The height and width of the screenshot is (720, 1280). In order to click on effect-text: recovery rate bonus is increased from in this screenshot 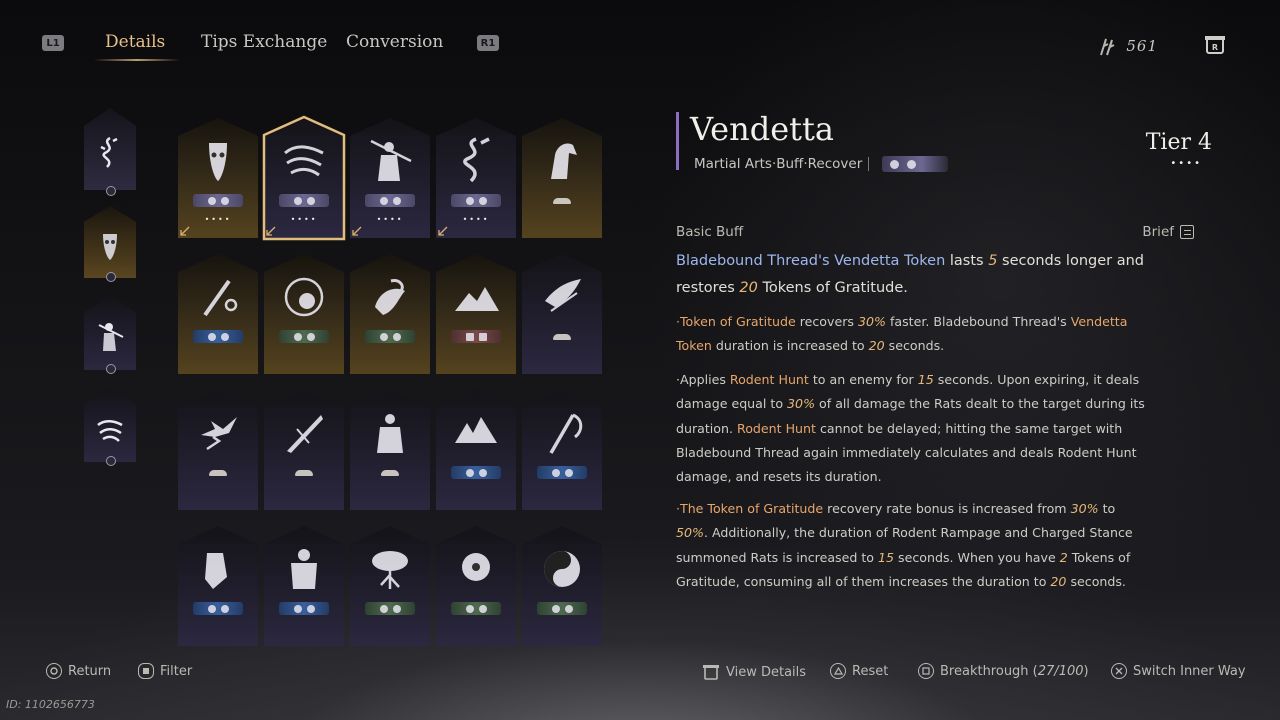, I will do `click(947, 508)`.